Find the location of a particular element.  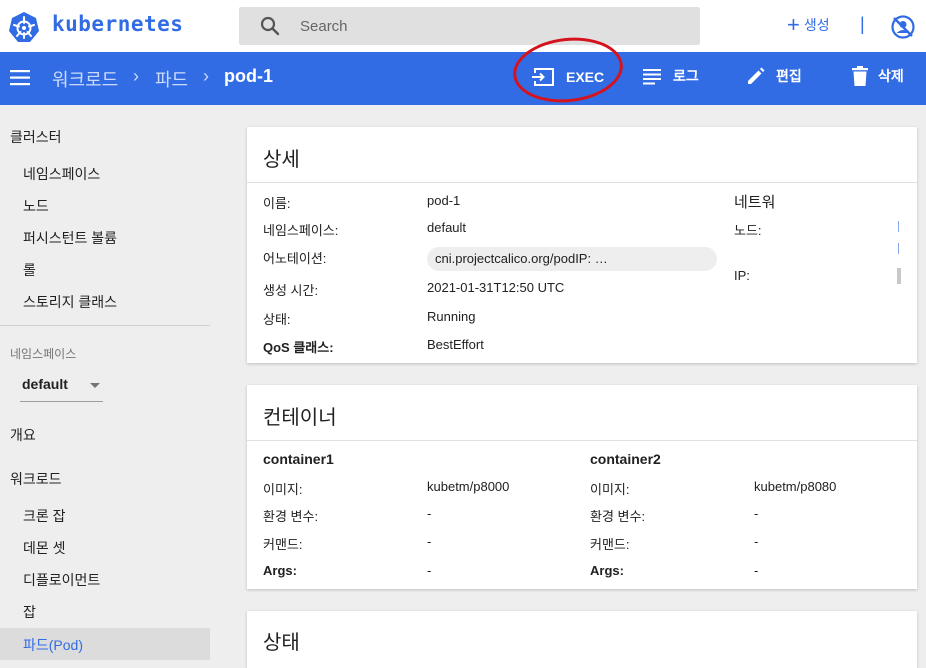

network-title: 네트워 is located at coordinates (755, 202).